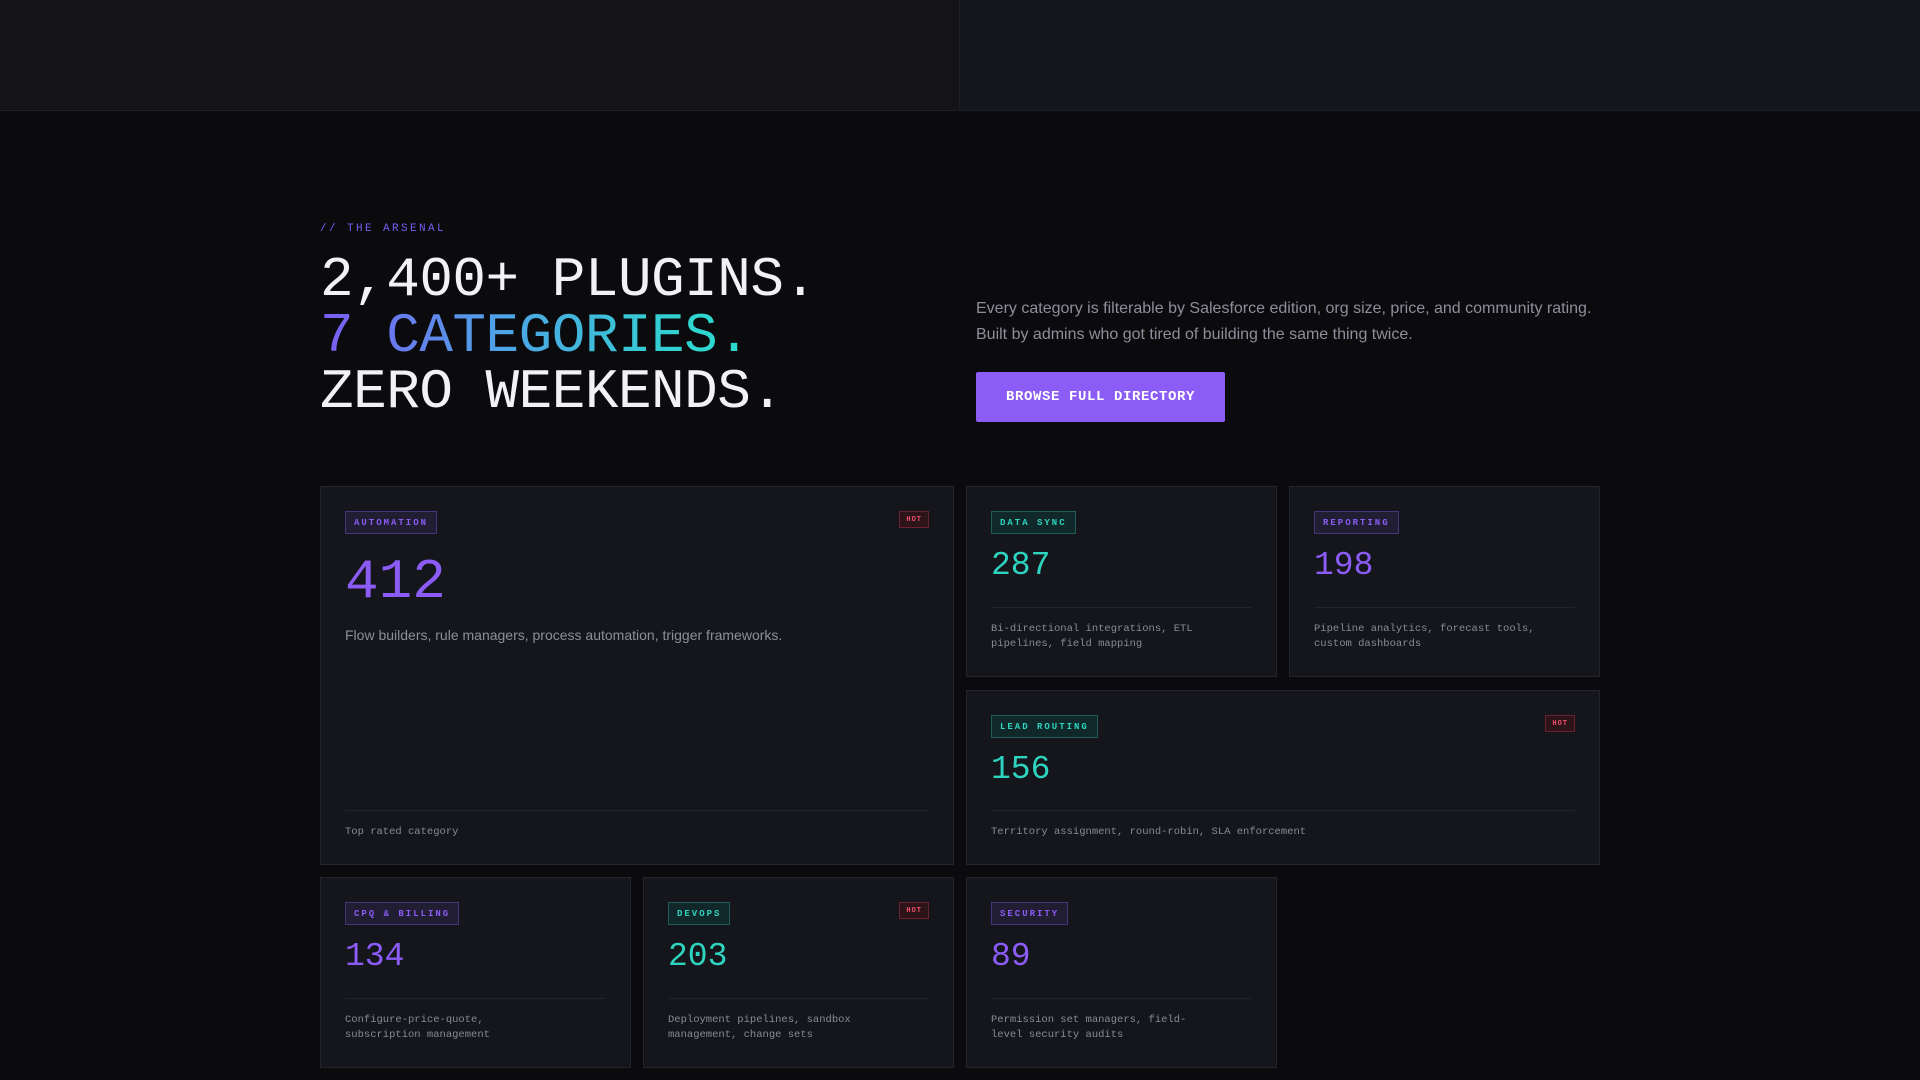  I want to click on plugin-count: 287, so click(1021, 565).